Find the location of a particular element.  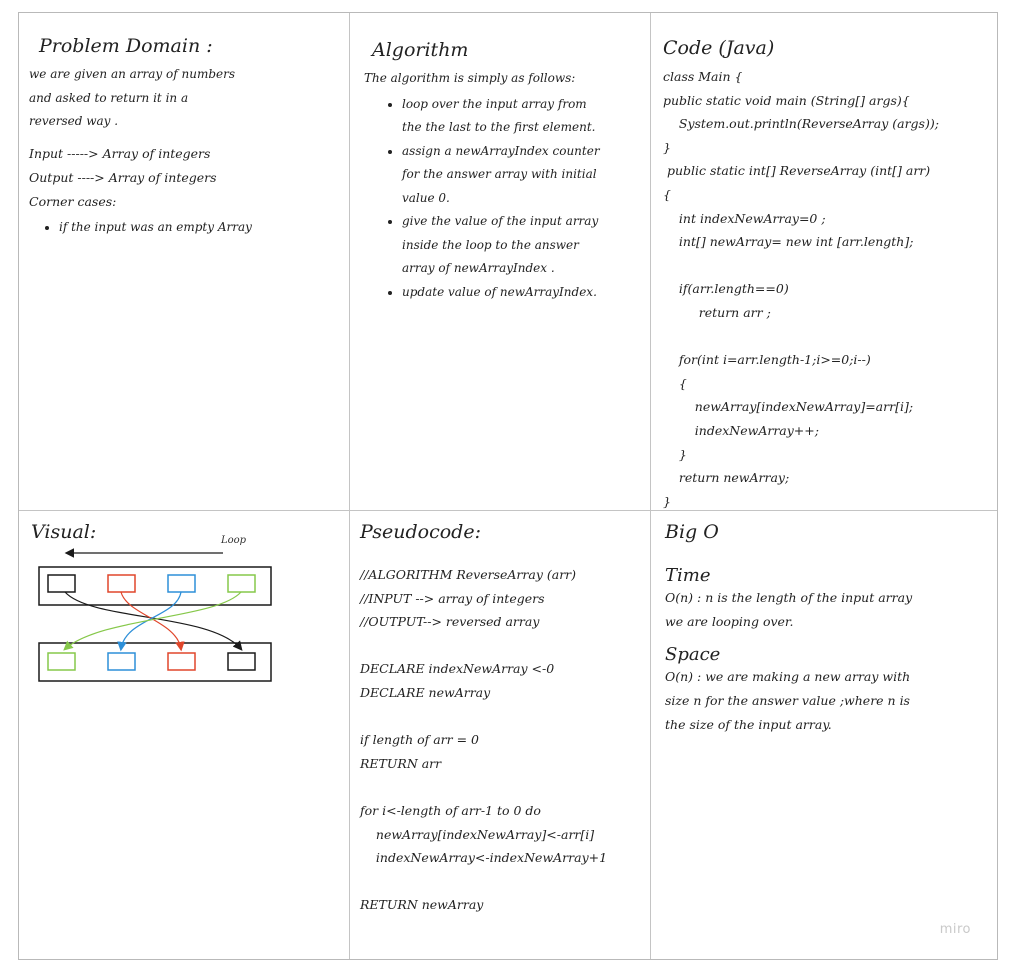

visual-panel: Visual: Loop is located at coordinates (186, 601).